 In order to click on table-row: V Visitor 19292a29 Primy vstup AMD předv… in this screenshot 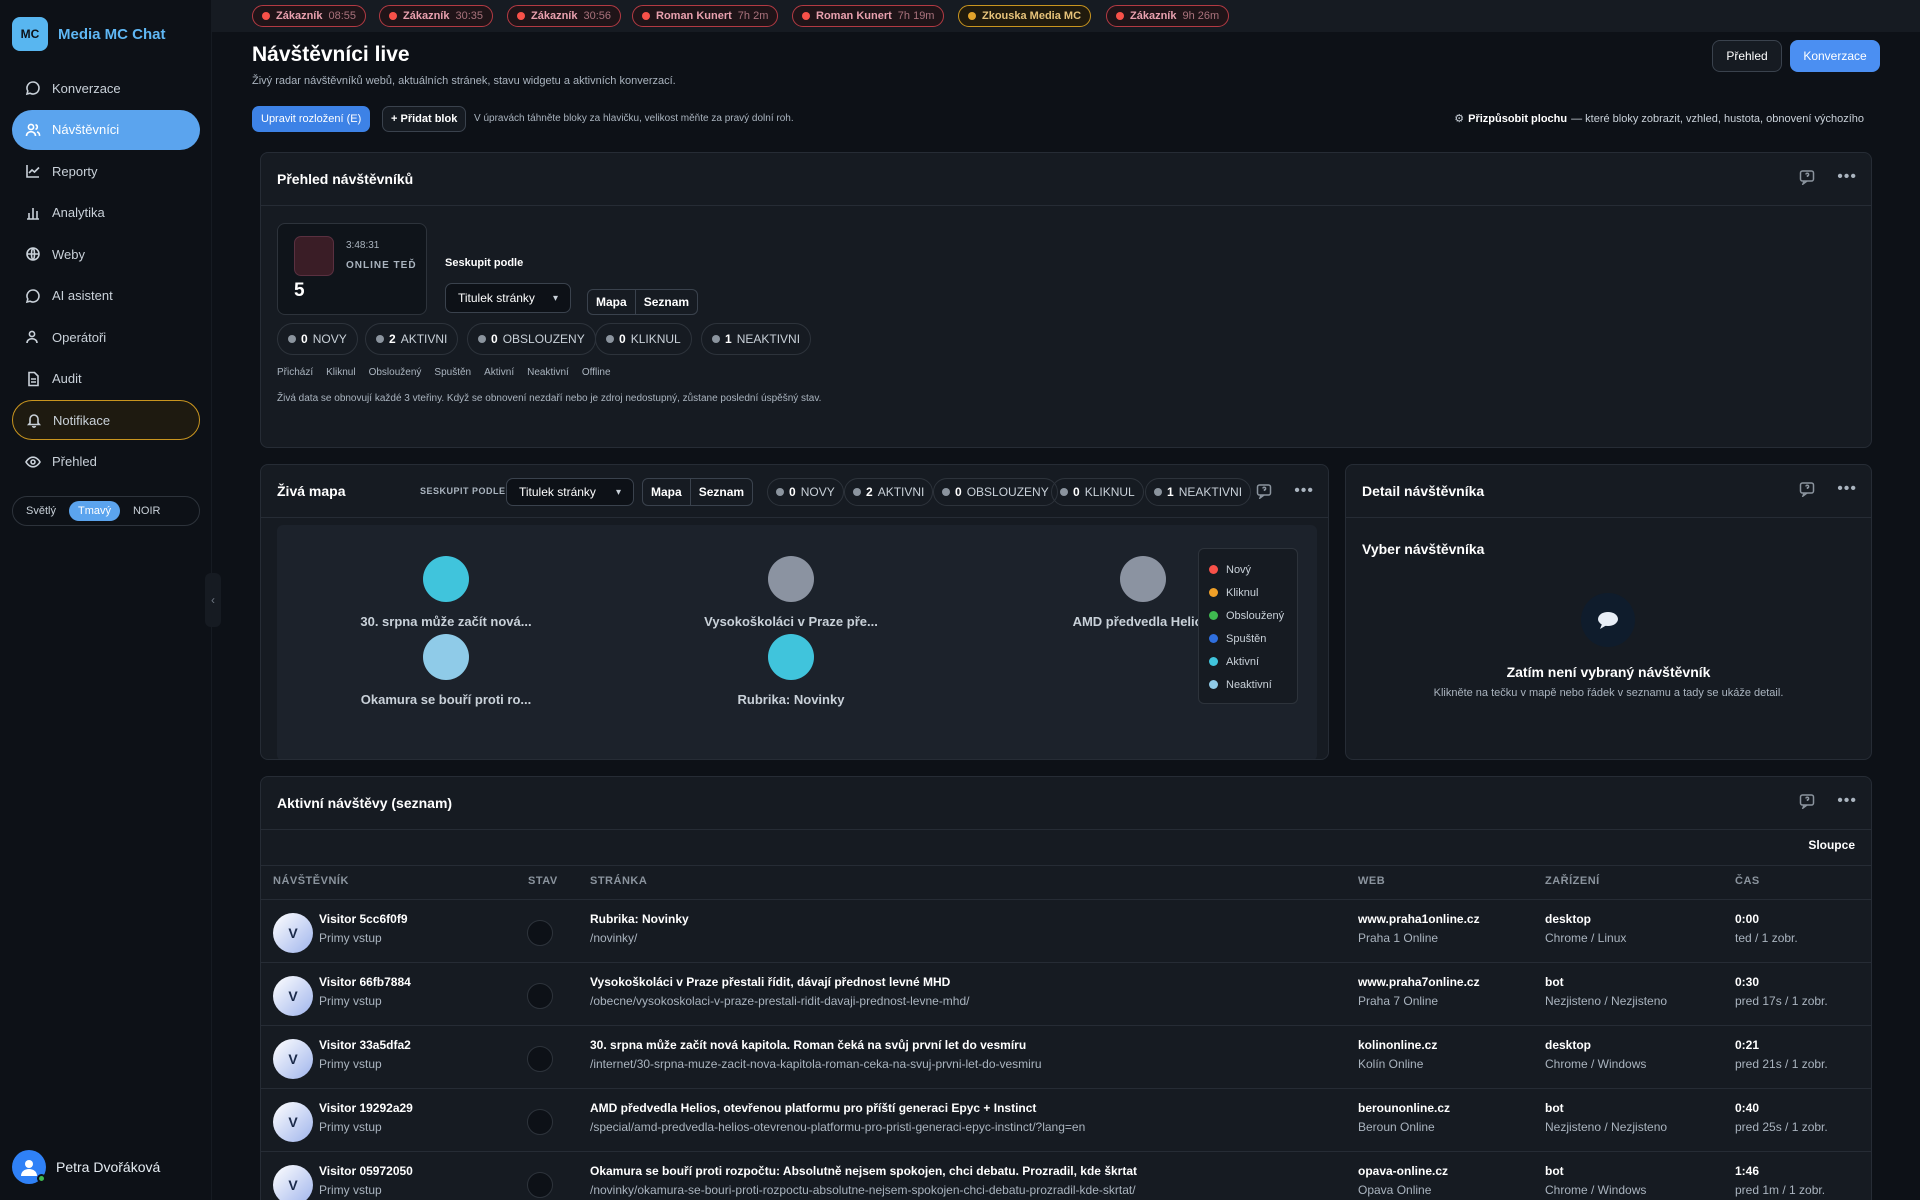, I will do `click(1066, 1119)`.